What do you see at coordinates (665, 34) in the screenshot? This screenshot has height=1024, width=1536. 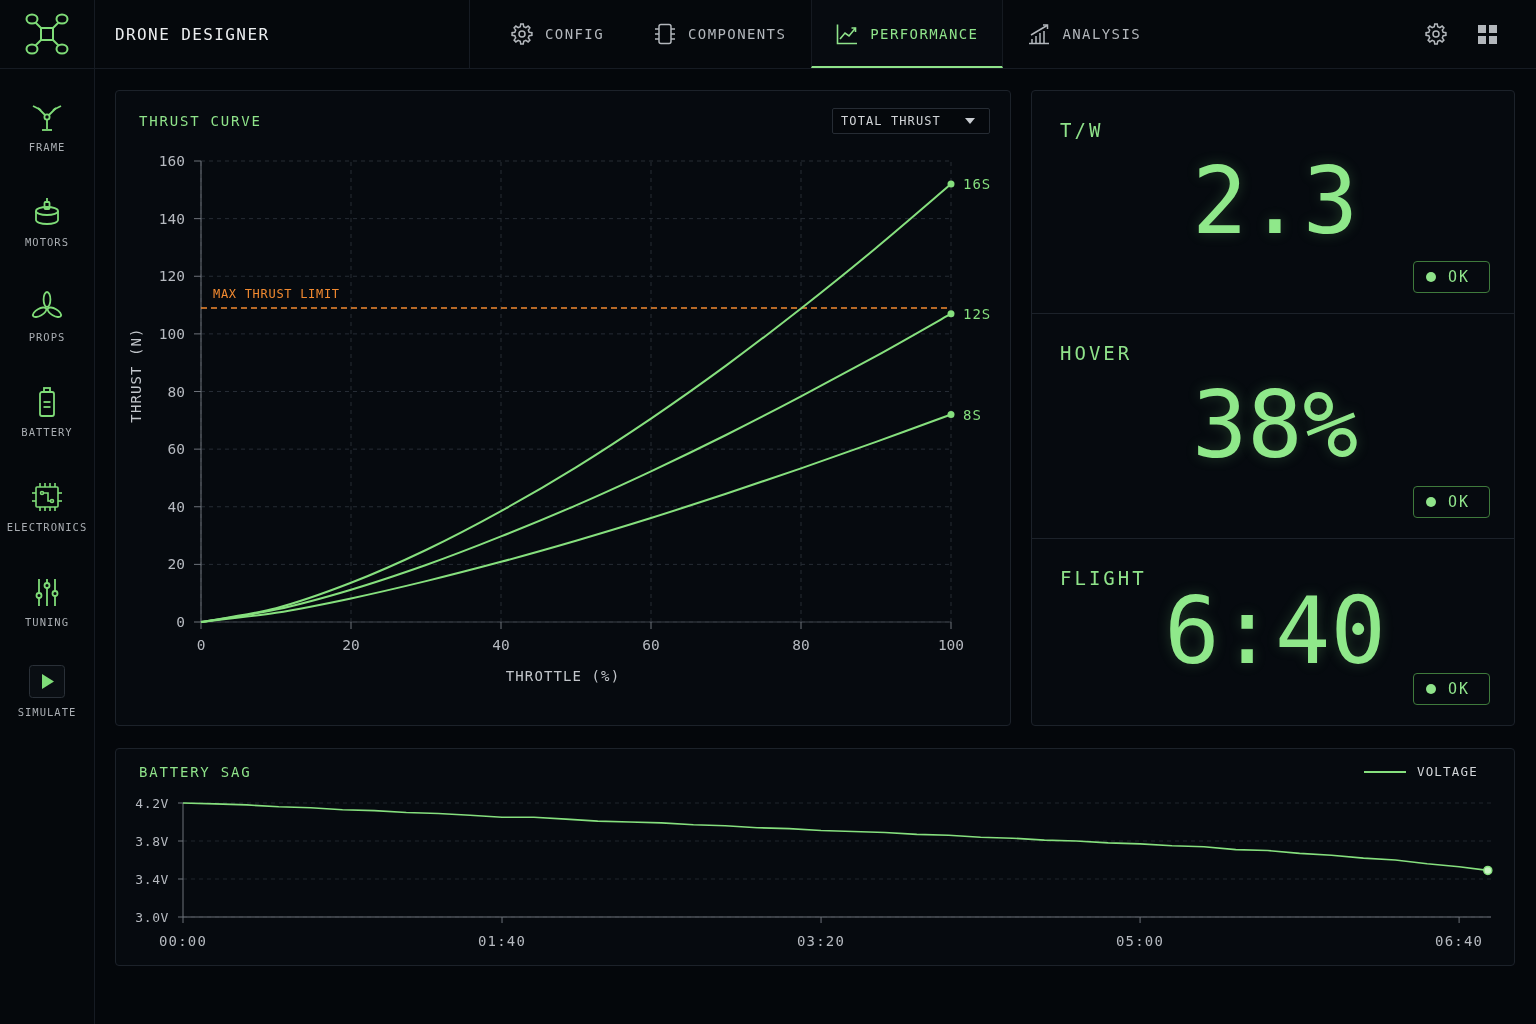 I see `chip-icon` at bounding box center [665, 34].